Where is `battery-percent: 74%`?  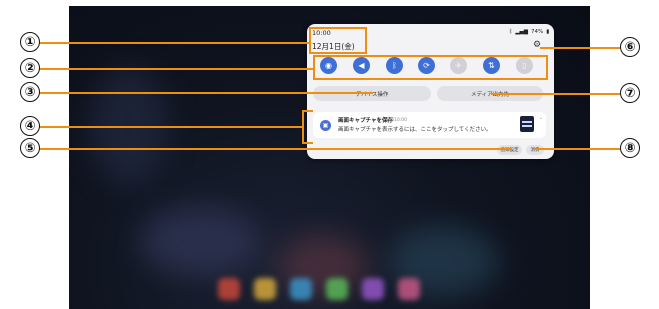 battery-percent: 74% is located at coordinates (537, 32).